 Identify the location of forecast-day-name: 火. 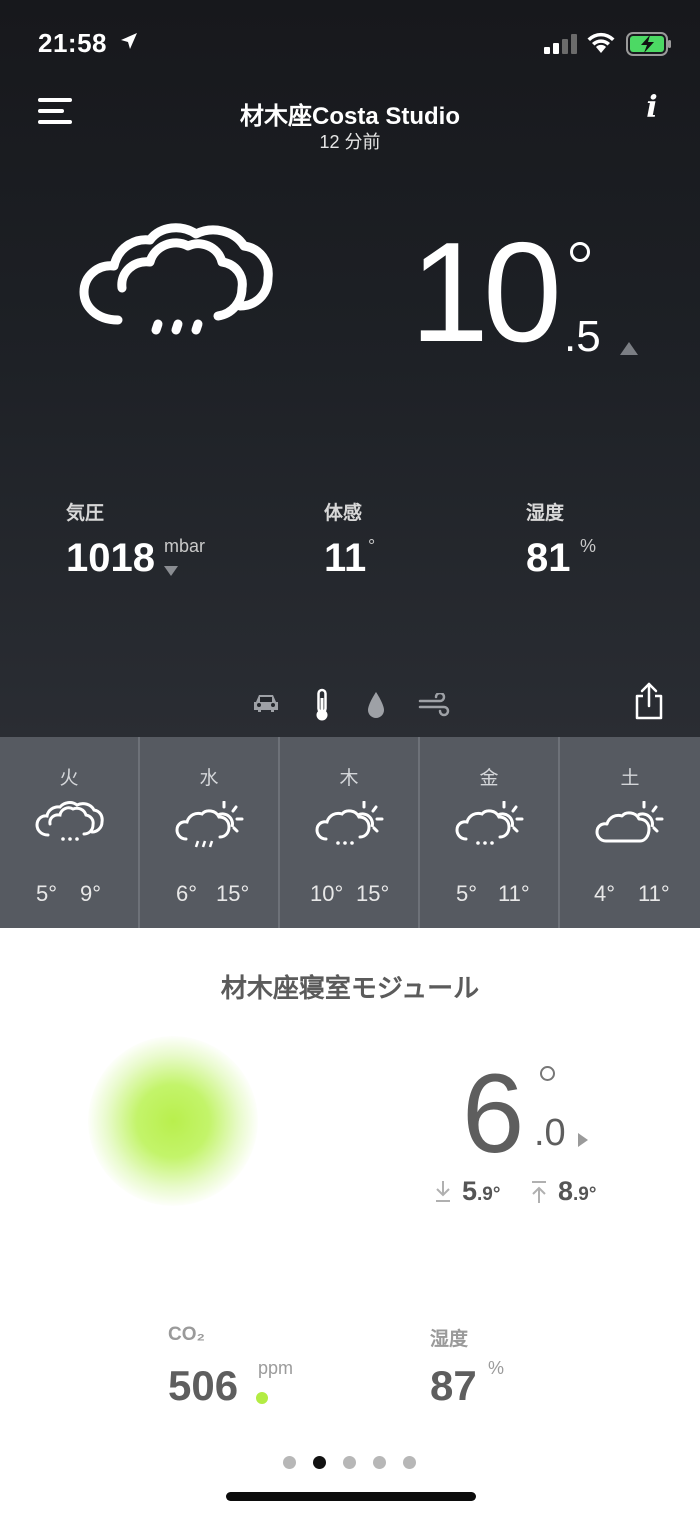
(69, 778).